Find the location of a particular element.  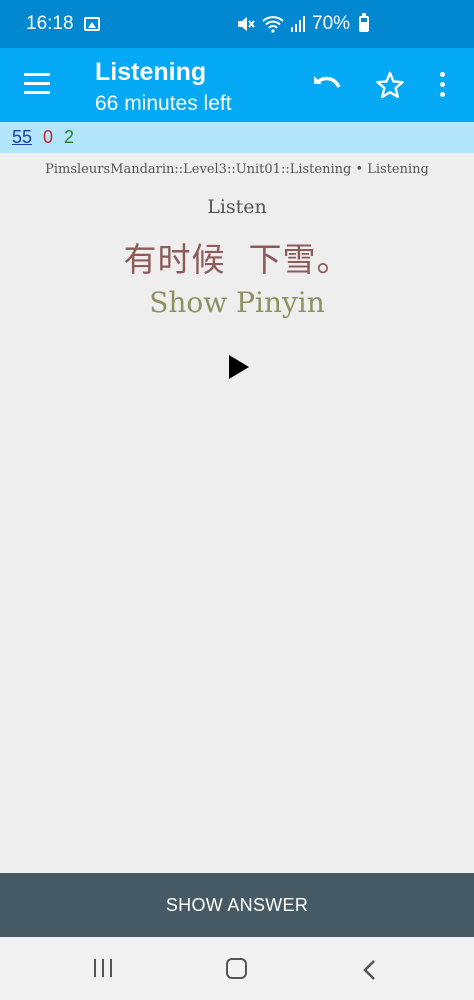

menu-icon is located at coordinates (37, 84).